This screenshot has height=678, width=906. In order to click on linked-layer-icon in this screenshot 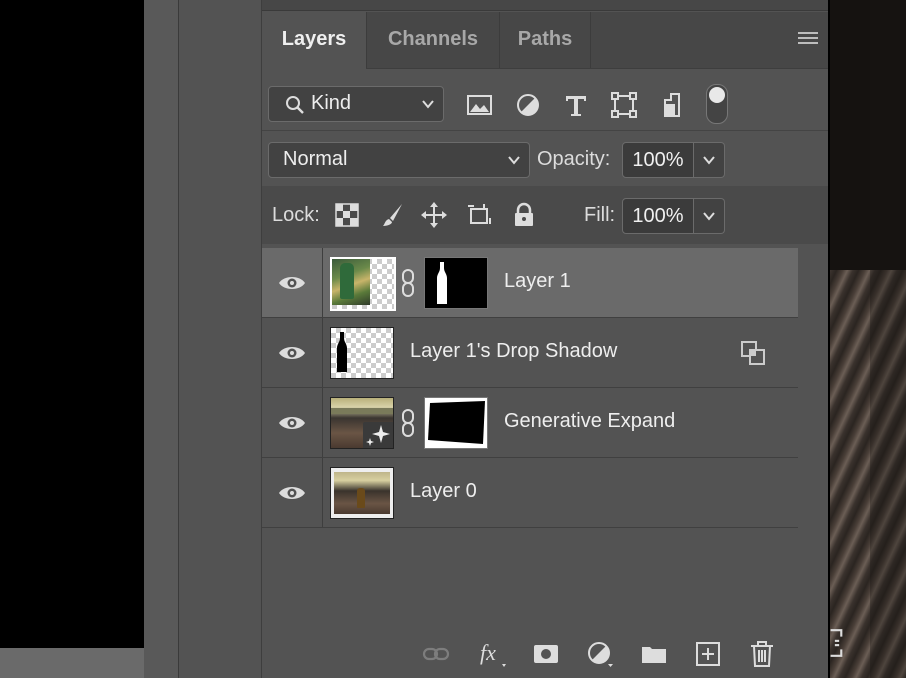, I will do `click(753, 353)`.